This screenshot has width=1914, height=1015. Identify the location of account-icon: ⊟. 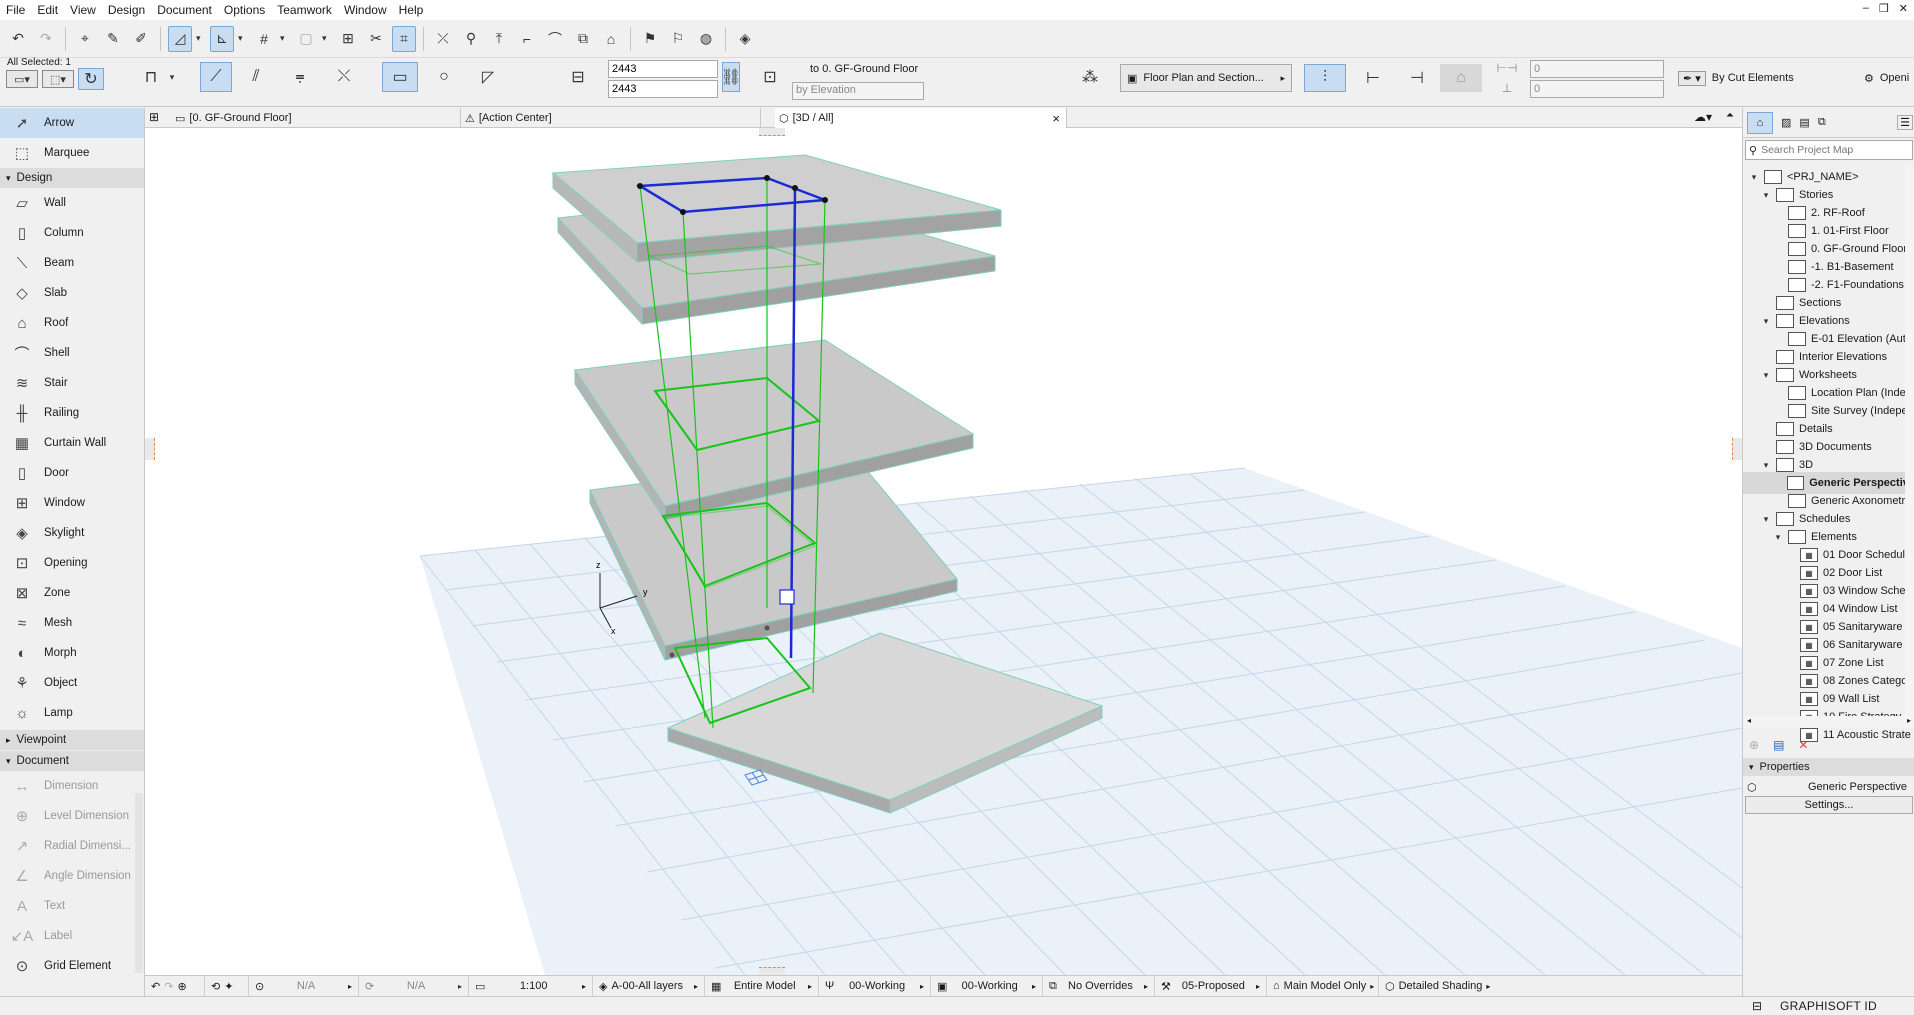
(1757, 1006).